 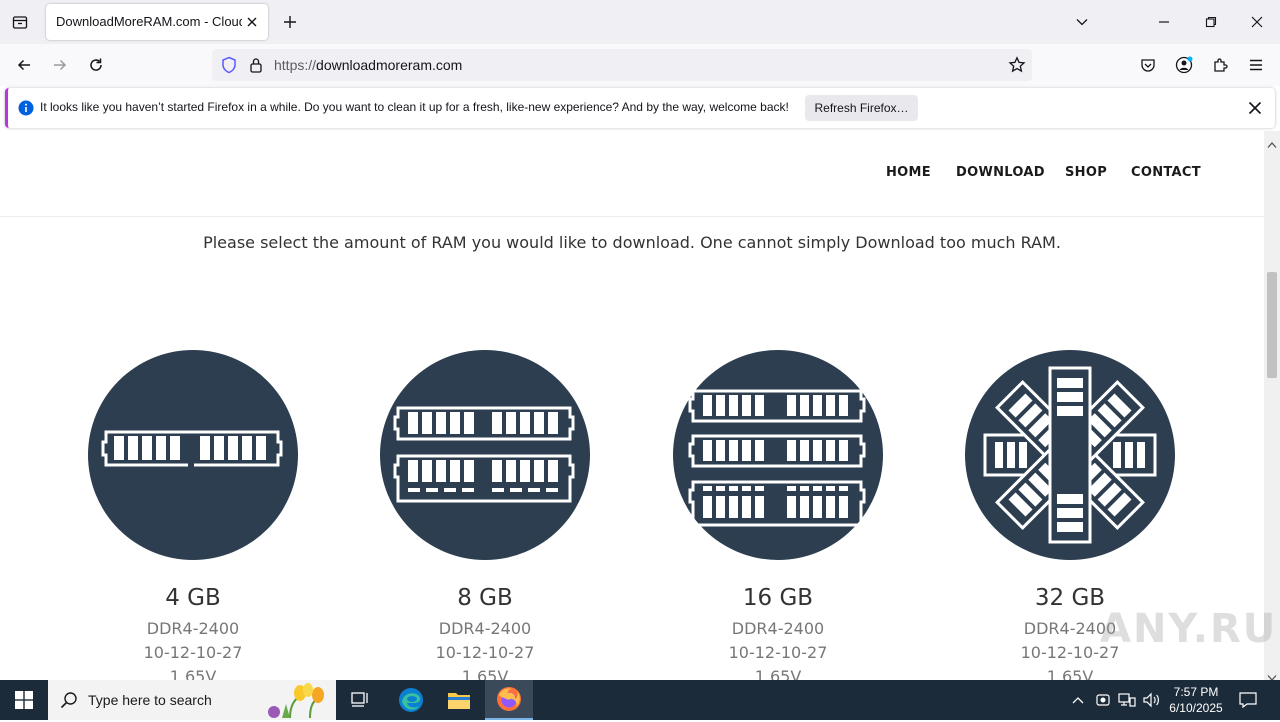 I want to click on back-icon, so click(x=24, y=65).